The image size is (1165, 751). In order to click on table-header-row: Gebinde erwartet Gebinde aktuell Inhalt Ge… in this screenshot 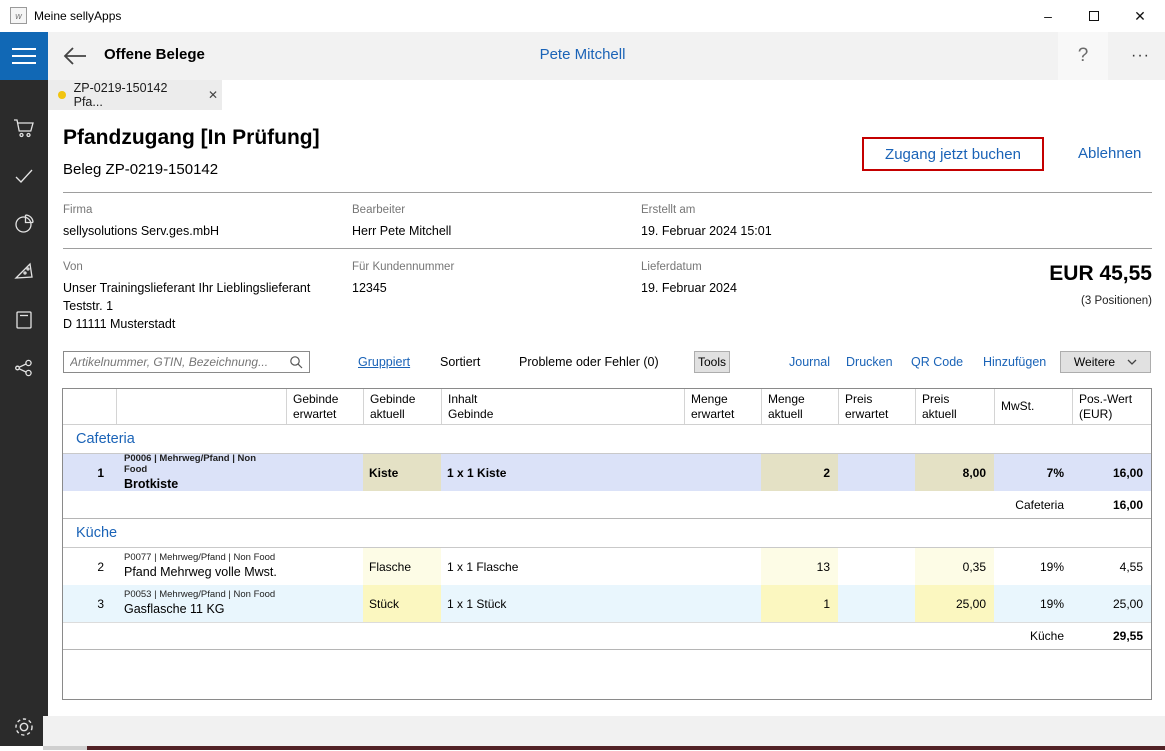, I will do `click(607, 407)`.